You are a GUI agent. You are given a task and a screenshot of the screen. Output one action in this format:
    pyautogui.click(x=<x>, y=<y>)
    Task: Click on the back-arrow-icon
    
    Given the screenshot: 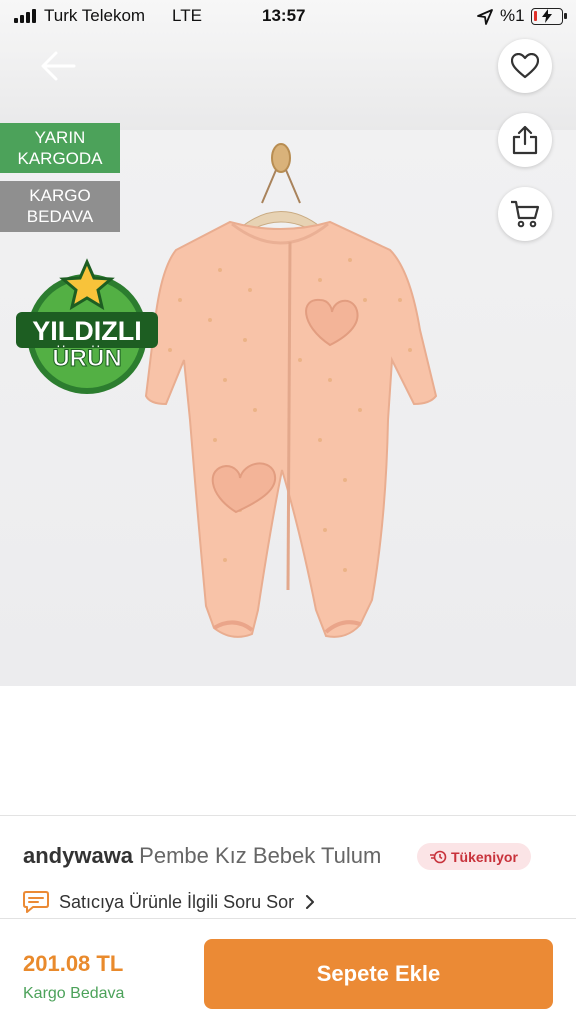 What is the action you would take?
    pyautogui.click(x=58, y=66)
    